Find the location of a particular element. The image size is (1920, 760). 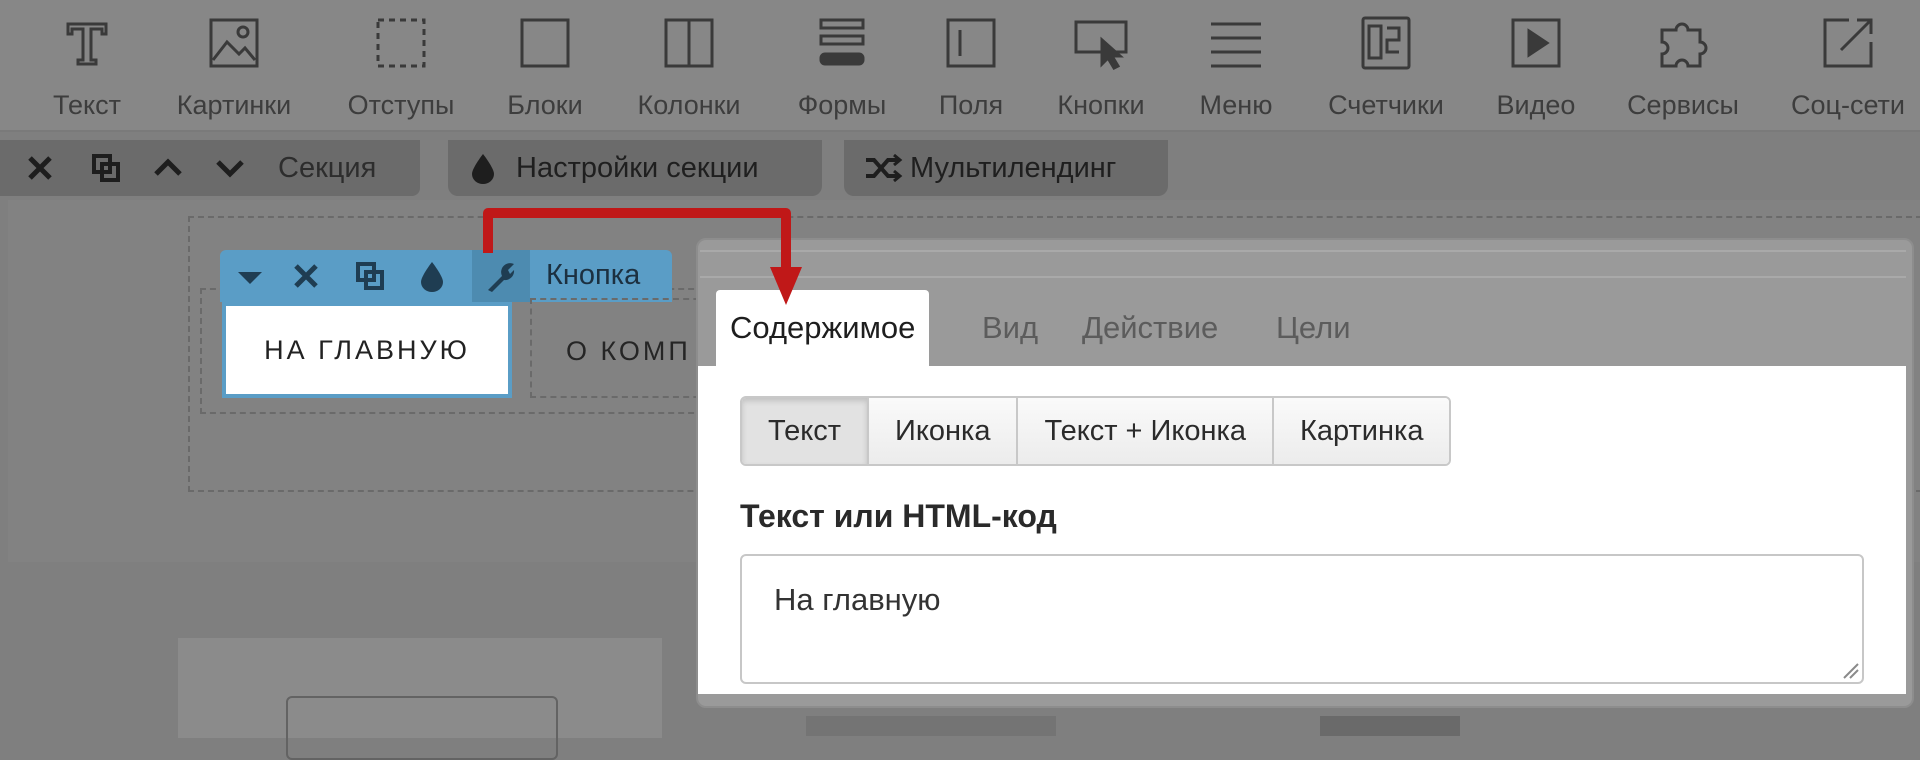

caret-down-icon is located at coordinates (250, 276).